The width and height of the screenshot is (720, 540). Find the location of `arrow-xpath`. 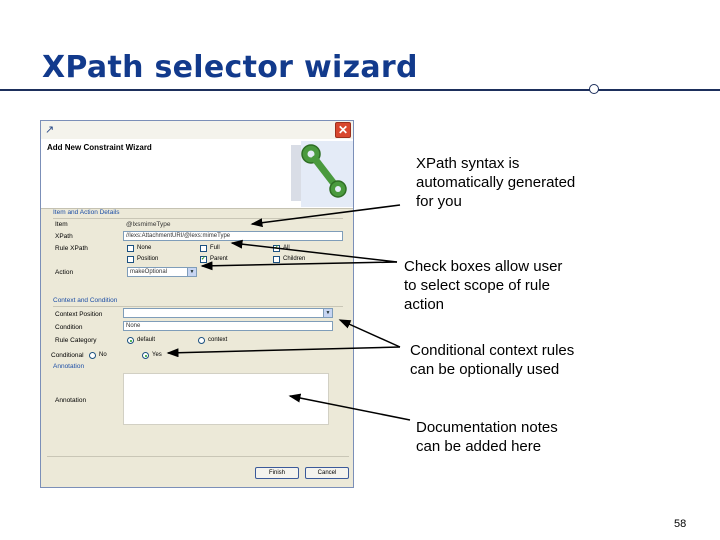

arrow-xpath is located at coordinates (325, 216).